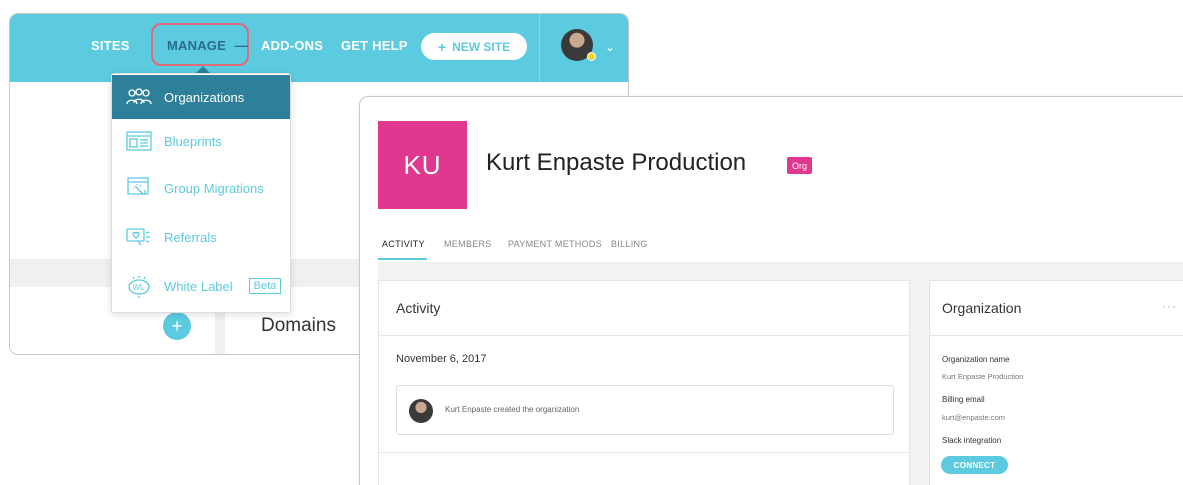 This screenshot has height=485, width=1183. What do you see at coordinates (645, 410) in the screenshot?
I see `activity-event: Kurt Enpaste created the organization` at bounding box center [645, 410].